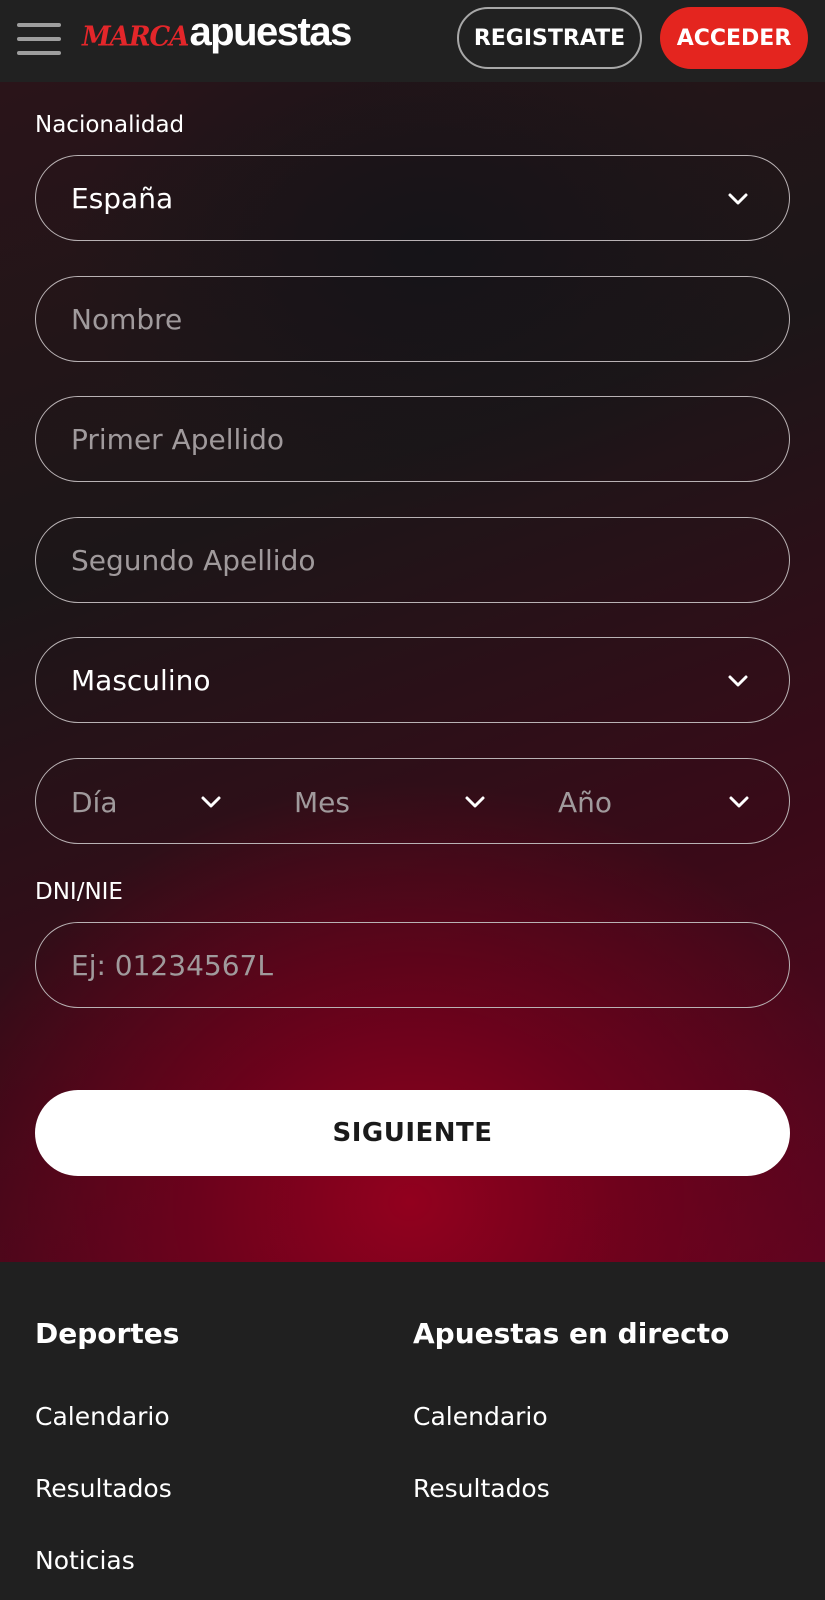 Image resolution: width=825 pixels, height=1600 pixels. I want to click on nationality-value: España, so click(122, 198).